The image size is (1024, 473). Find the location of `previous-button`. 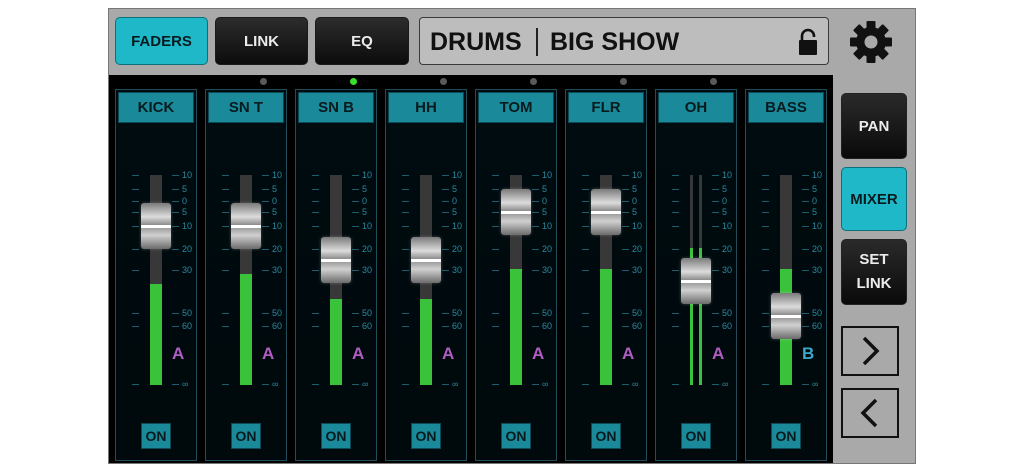

previous-button is located at coordinates (870, 413).